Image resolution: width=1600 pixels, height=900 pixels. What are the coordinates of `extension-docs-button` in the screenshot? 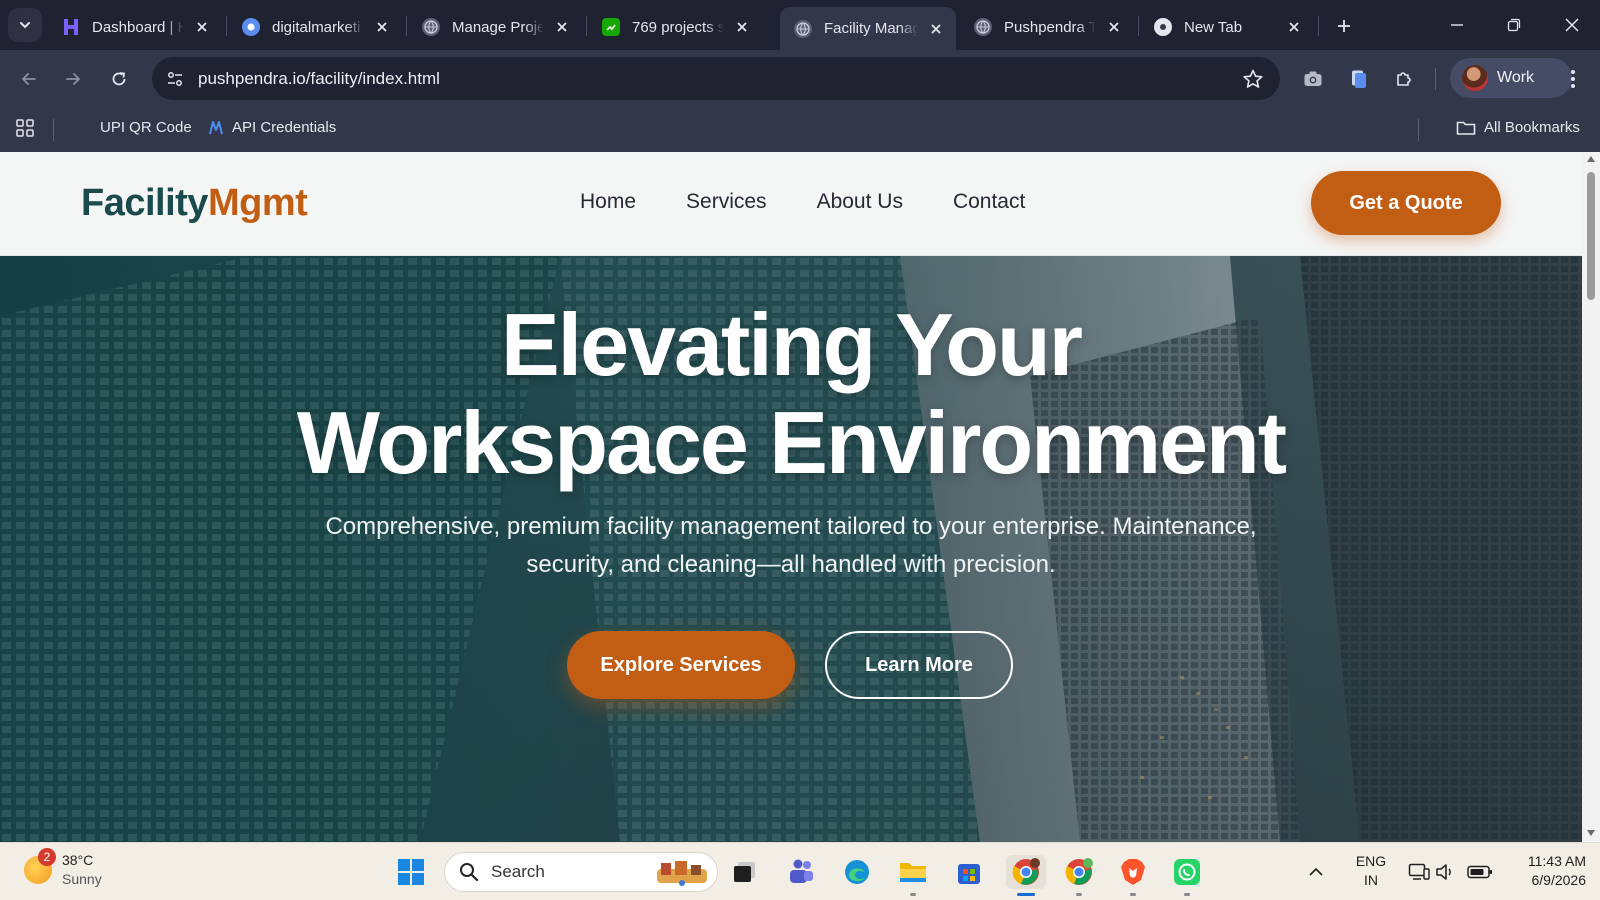 It's located at (1359, 79).